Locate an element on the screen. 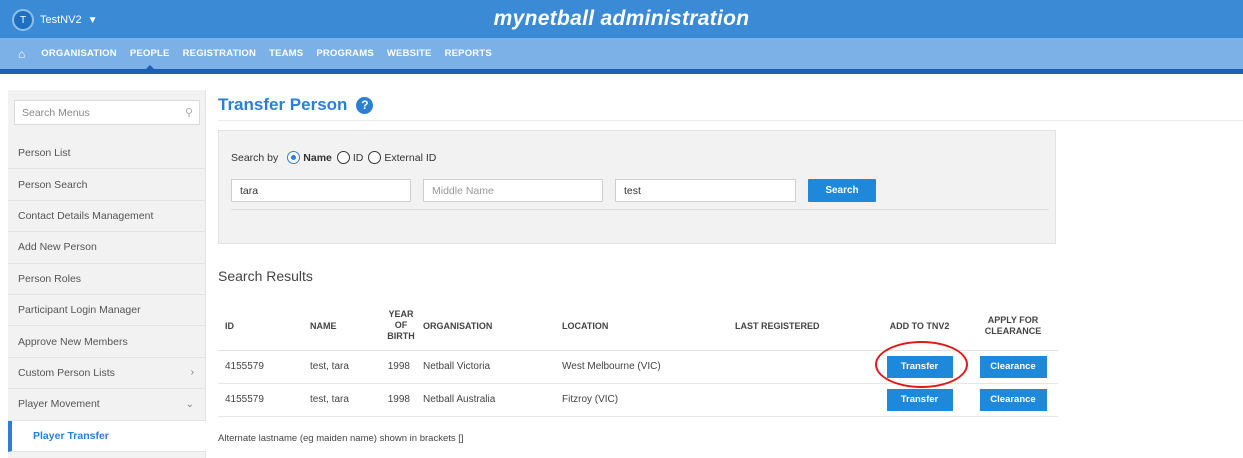 This screenshot has height=458, width=1243. sidebar-item-add-new-person: Add New Person is located at coordinates (107, 248).